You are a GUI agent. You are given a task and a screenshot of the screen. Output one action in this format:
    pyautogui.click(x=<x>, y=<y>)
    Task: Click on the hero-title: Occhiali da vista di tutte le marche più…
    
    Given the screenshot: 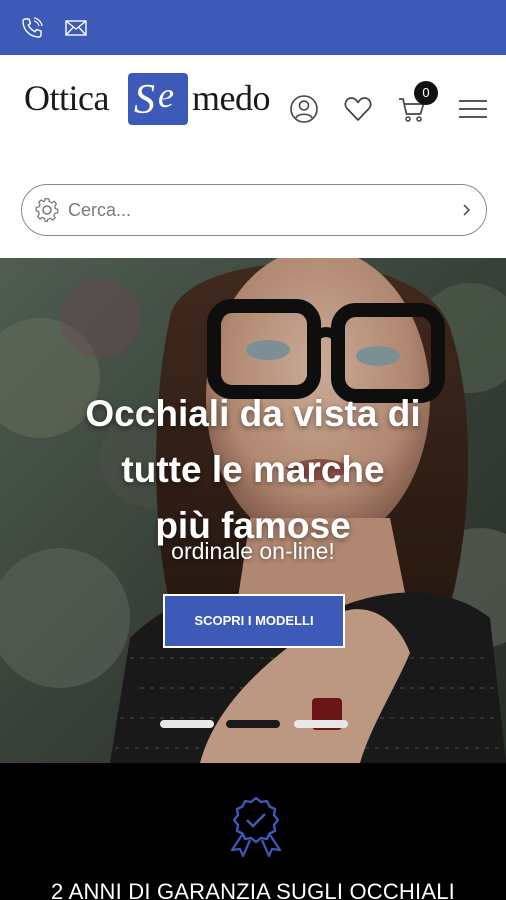 What is the action you would take?
    pyautogui.click(x=253, y=469)
    